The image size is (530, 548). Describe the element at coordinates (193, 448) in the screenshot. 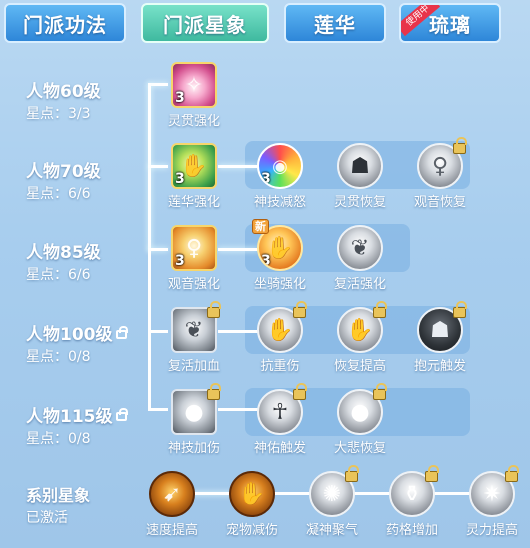

I see `skill-name: 神技加伤` at that location.